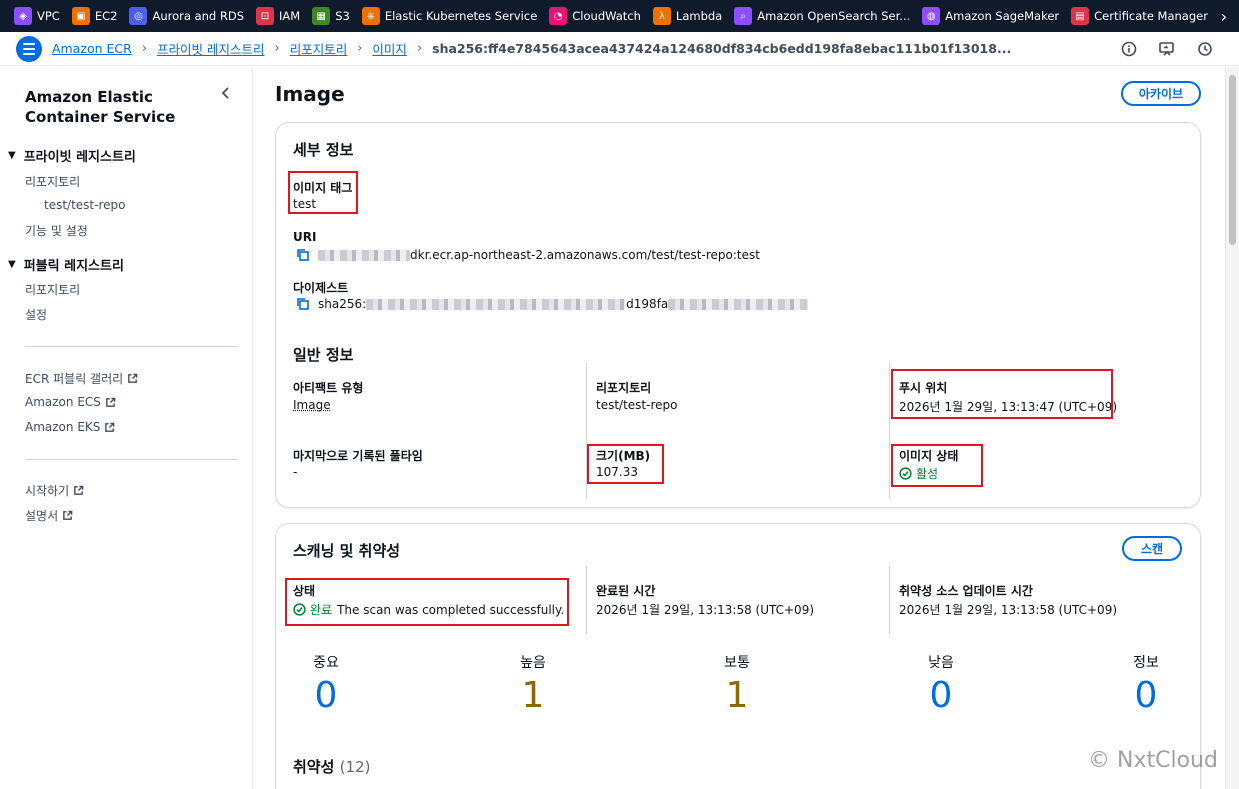 The image size is (1239, 789). I want to click on scrollbar, so click(1232, 428).